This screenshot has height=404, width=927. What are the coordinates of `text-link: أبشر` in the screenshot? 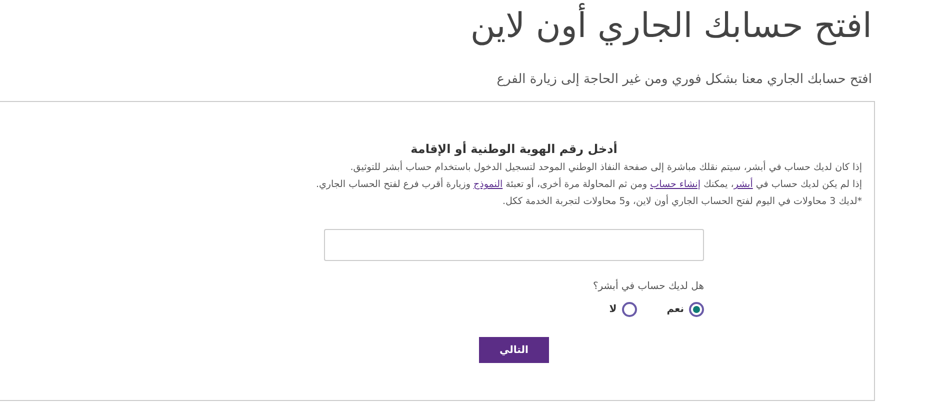 It's located at (743, 184).